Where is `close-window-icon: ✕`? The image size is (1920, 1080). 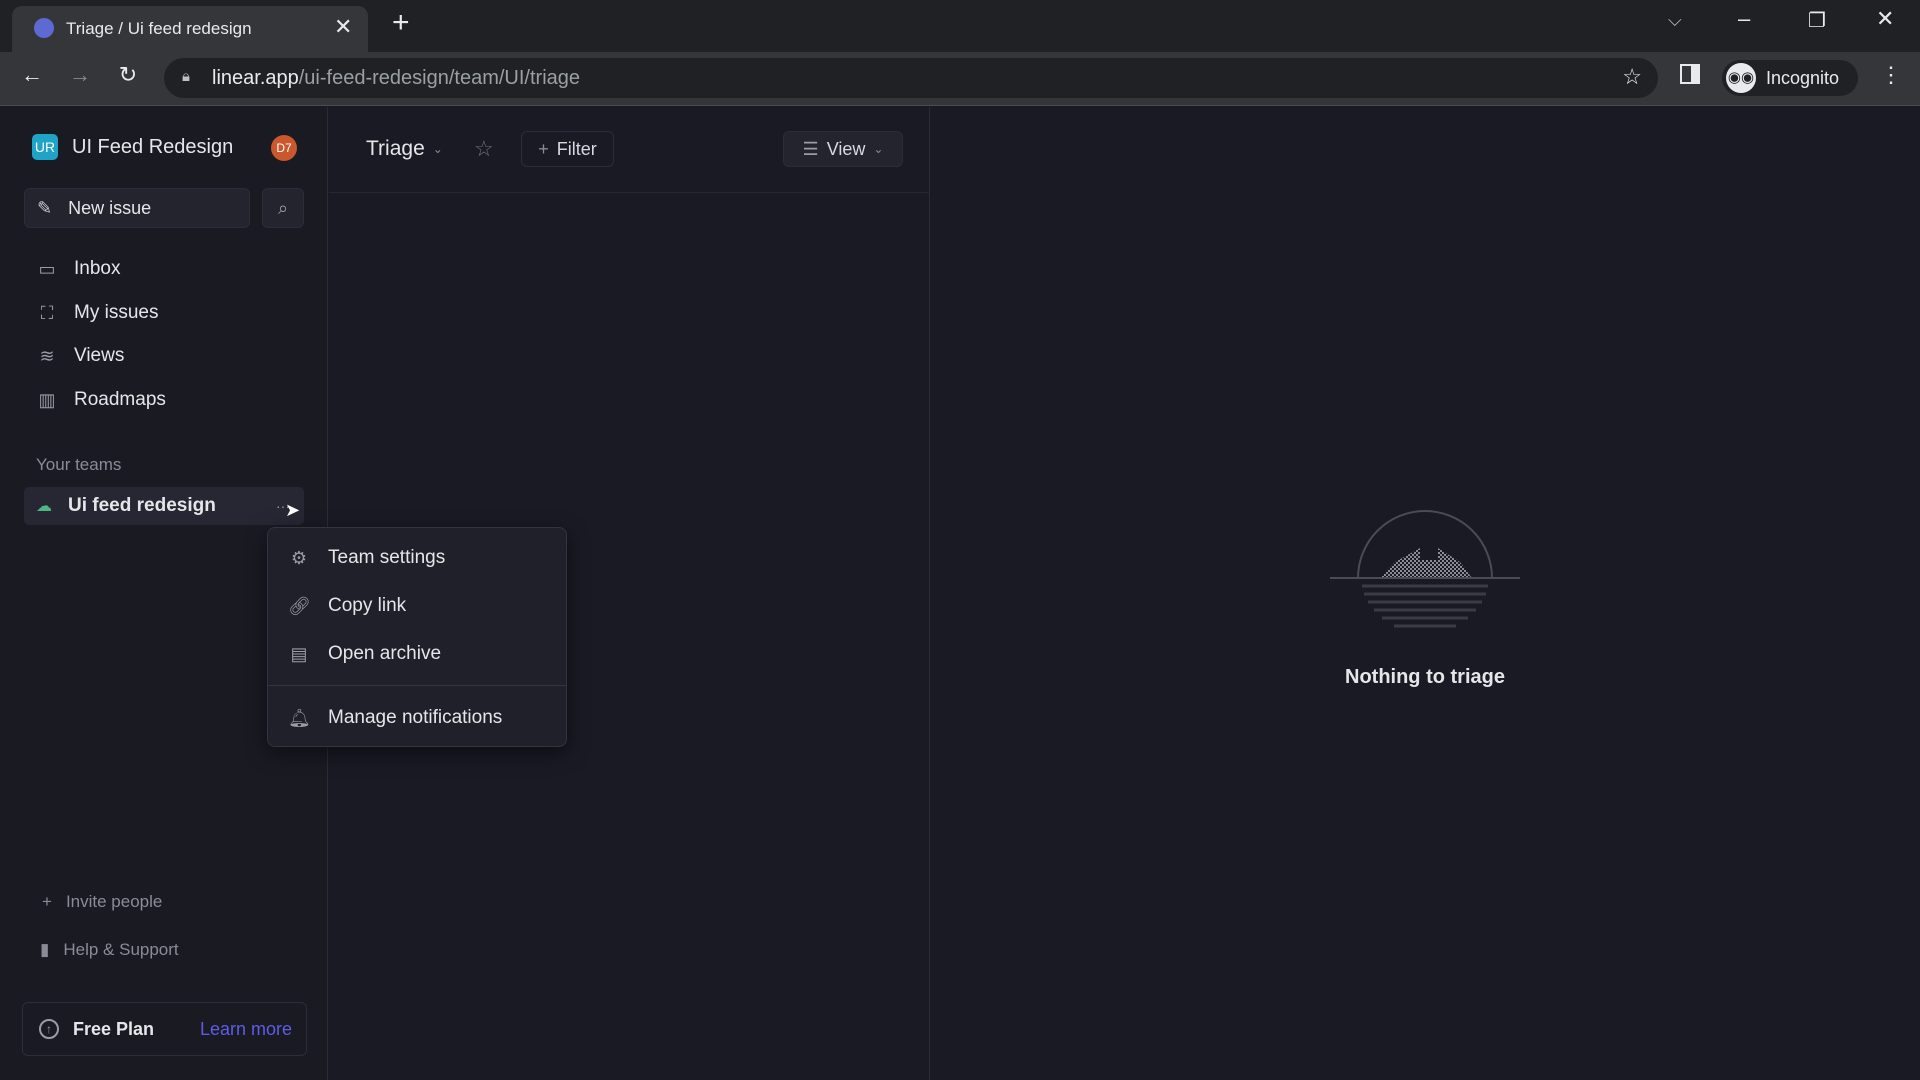
close-window-icon: ✕ is located at coordinates (1885, 19).